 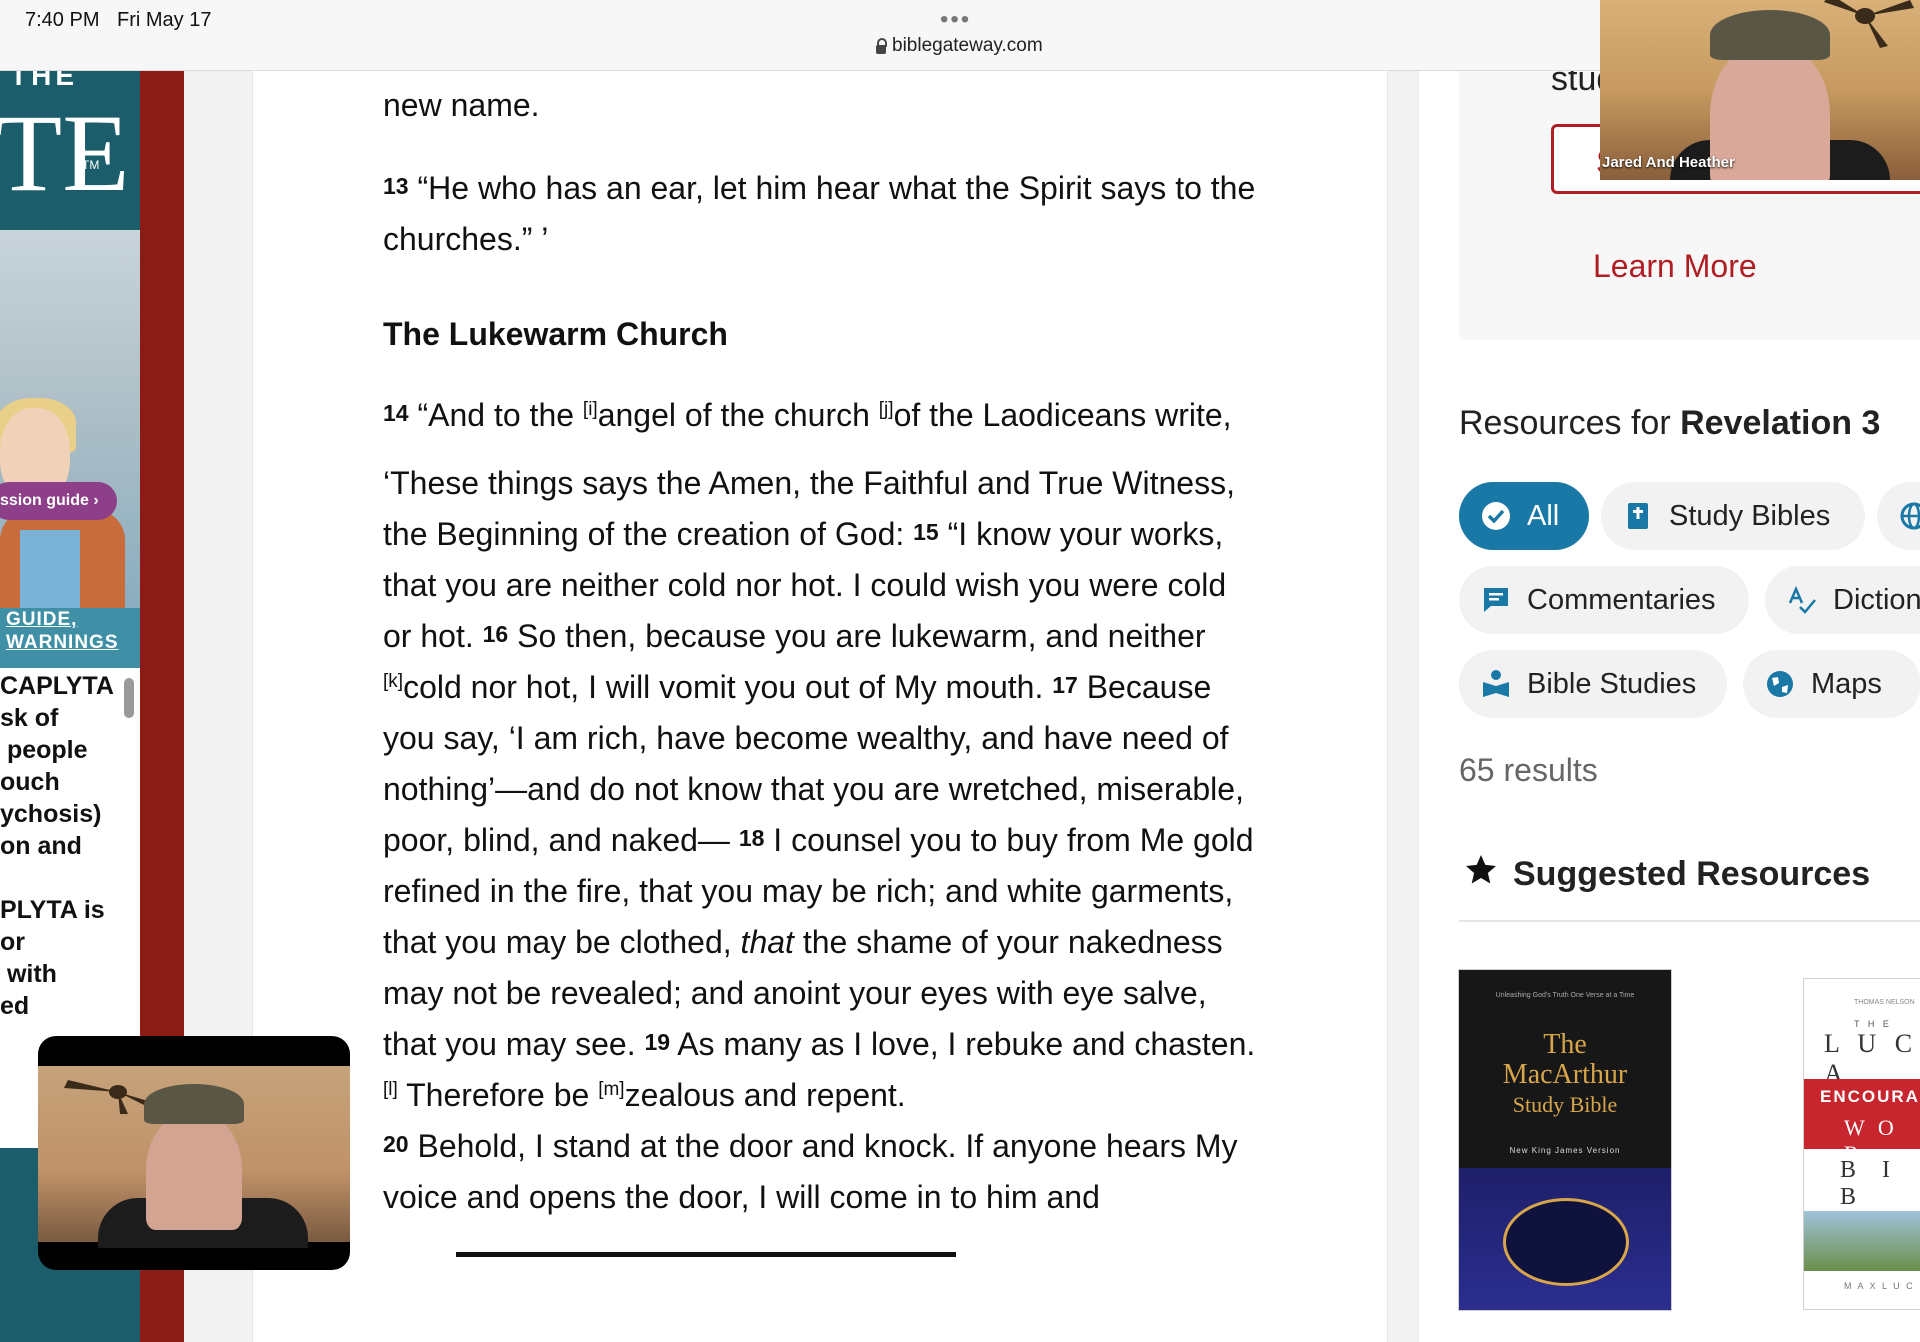 I want to click on book2-the: T H E, so click(x=1873, y=1024).